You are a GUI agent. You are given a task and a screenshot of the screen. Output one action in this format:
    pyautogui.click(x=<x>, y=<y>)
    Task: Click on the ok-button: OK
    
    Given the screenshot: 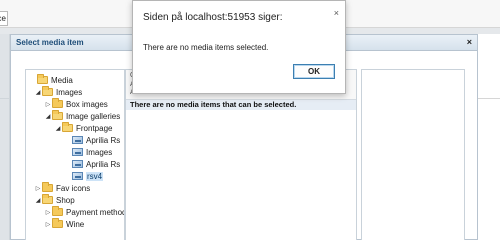 What is the action you would take?
    pyautogui.click(x=314, y=71)
    